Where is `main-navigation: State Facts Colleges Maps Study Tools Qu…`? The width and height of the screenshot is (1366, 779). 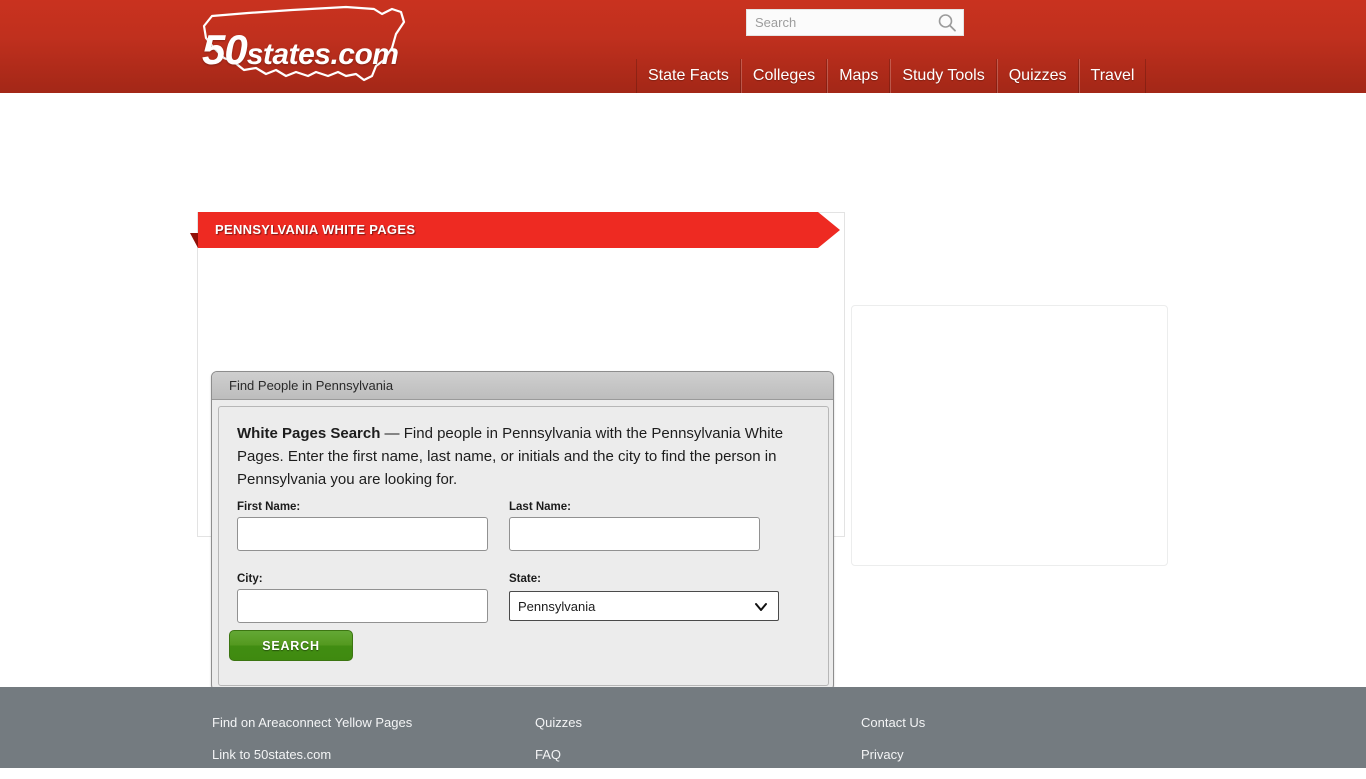 main-navigation: State Facts Colleges Maps Study Tools Qu… is located at coordinates (891, 76).